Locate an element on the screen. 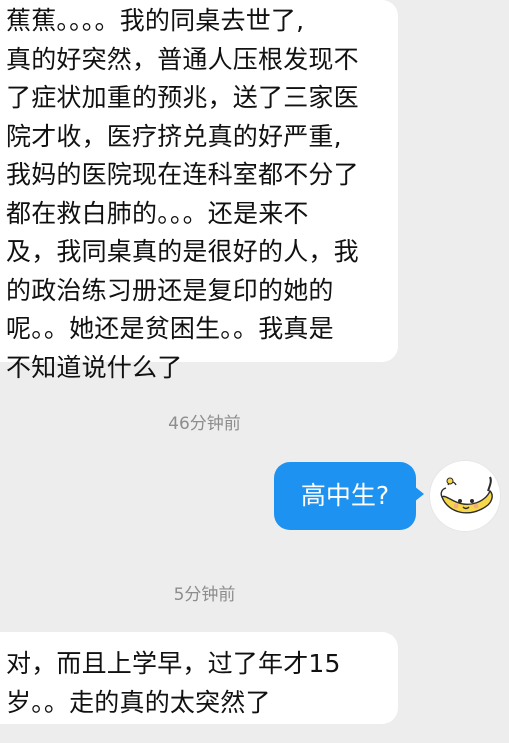 Image resolution: width=509 pixels, height=743 pixels. message-timestamp: 46分钟前 is located at coordinates (204, 424).